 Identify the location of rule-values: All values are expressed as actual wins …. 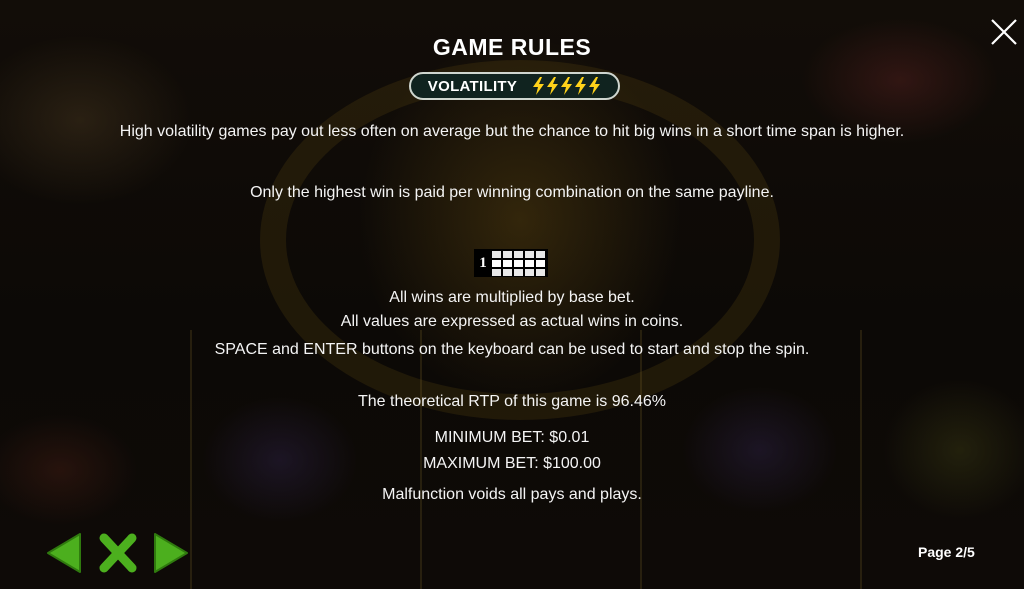
(512, 321).